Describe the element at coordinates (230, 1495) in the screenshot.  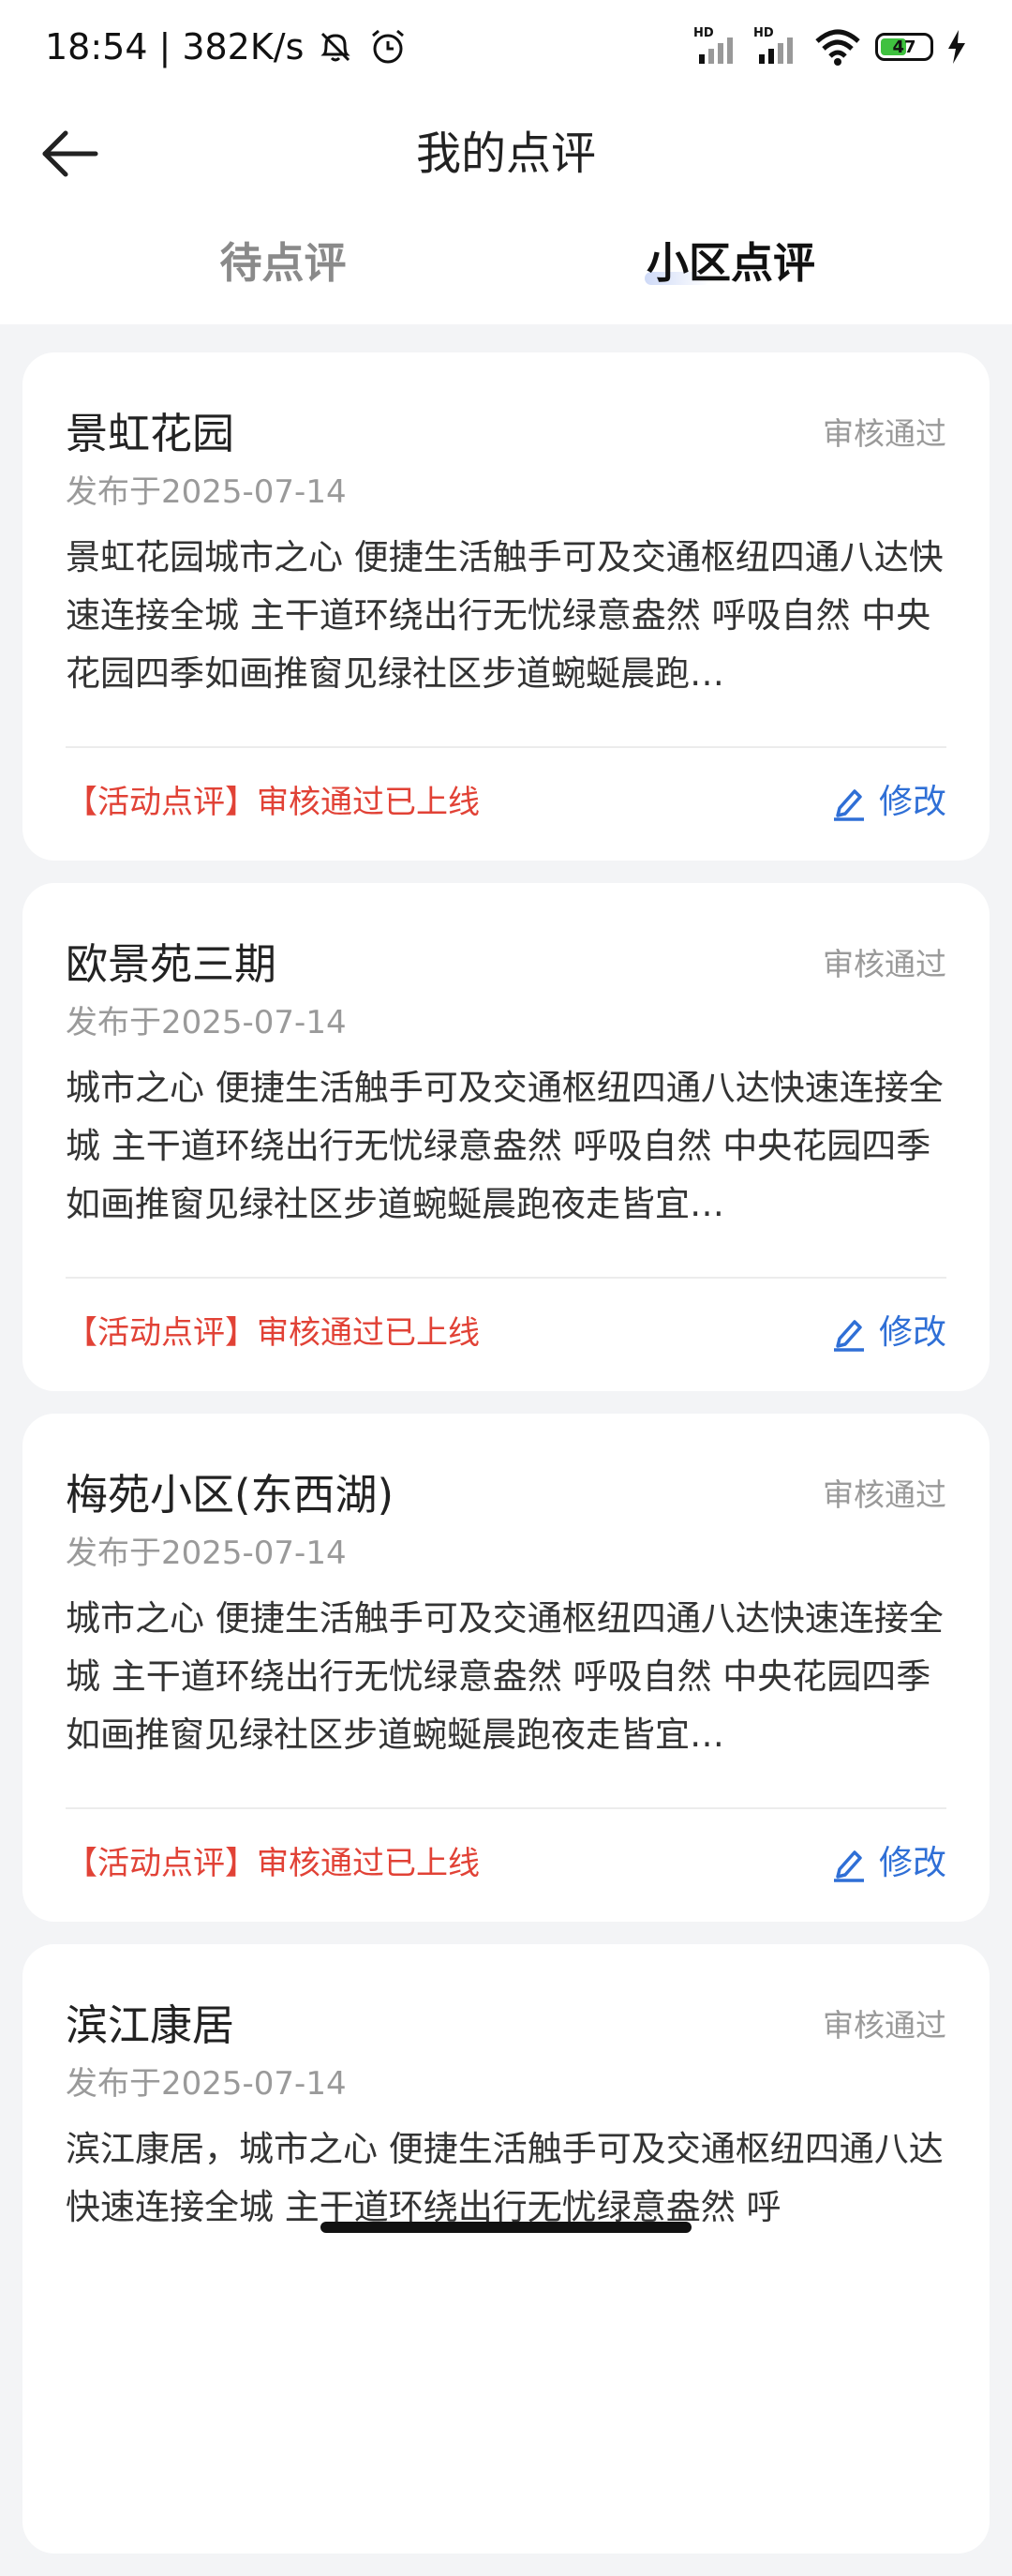
I see `community-name: 梅苑小区(东西湖)` at that location.